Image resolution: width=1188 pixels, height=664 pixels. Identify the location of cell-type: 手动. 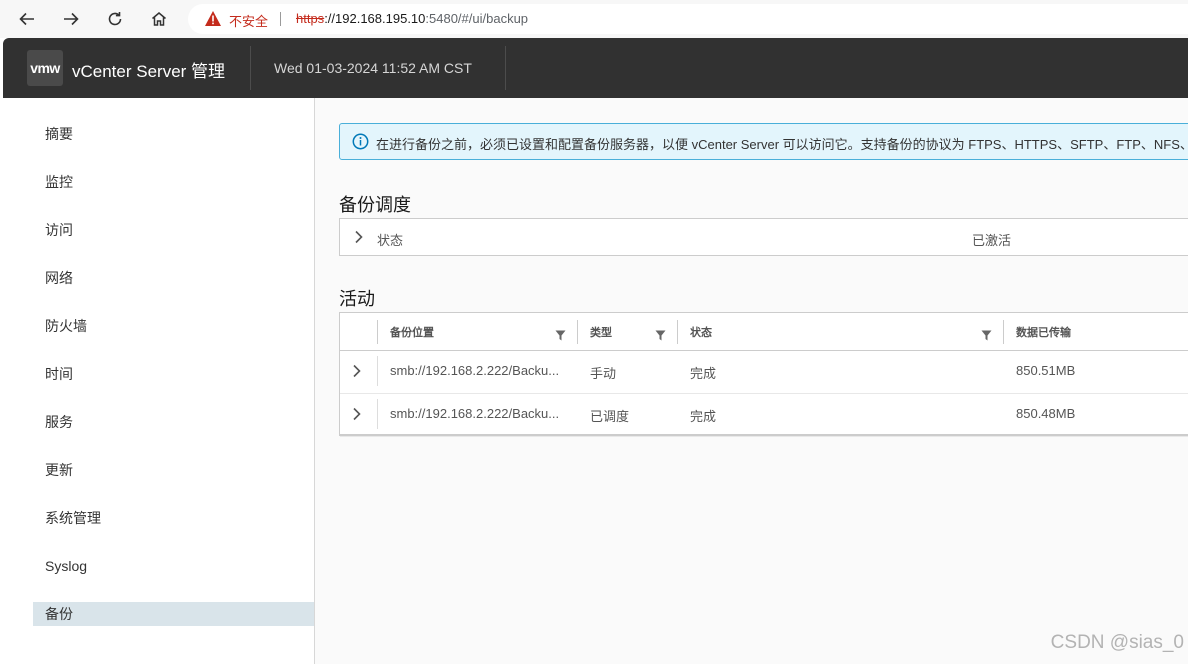
(603, 373).